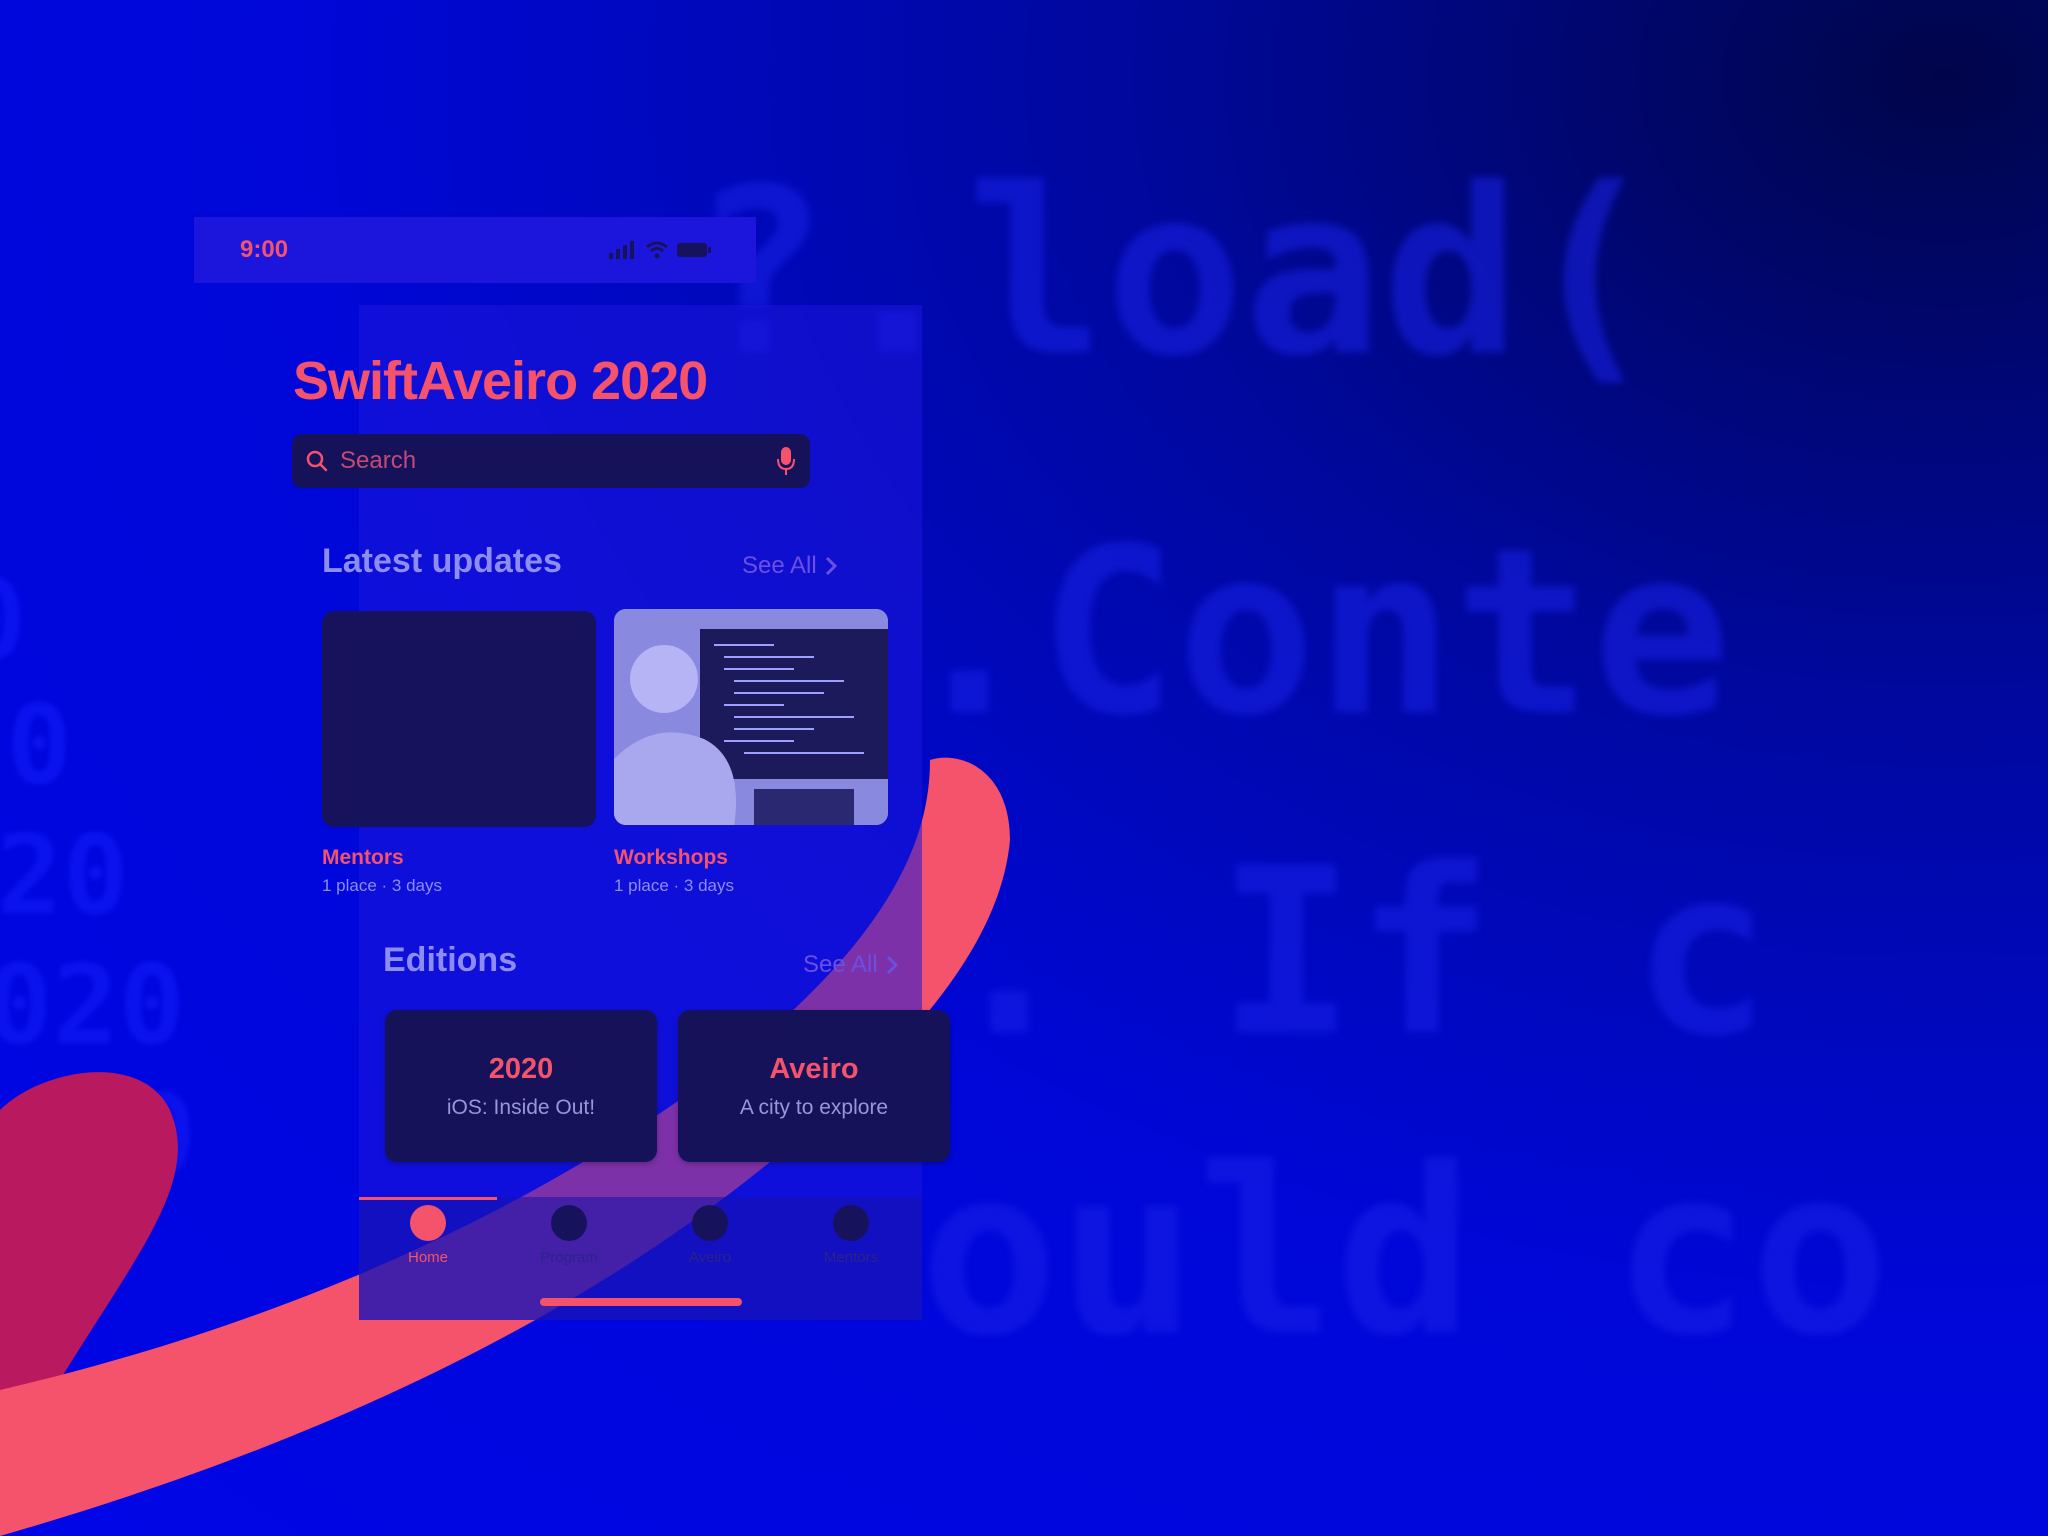  I want to click on latest-updates-see-all-button: See All, so click(789, 566).